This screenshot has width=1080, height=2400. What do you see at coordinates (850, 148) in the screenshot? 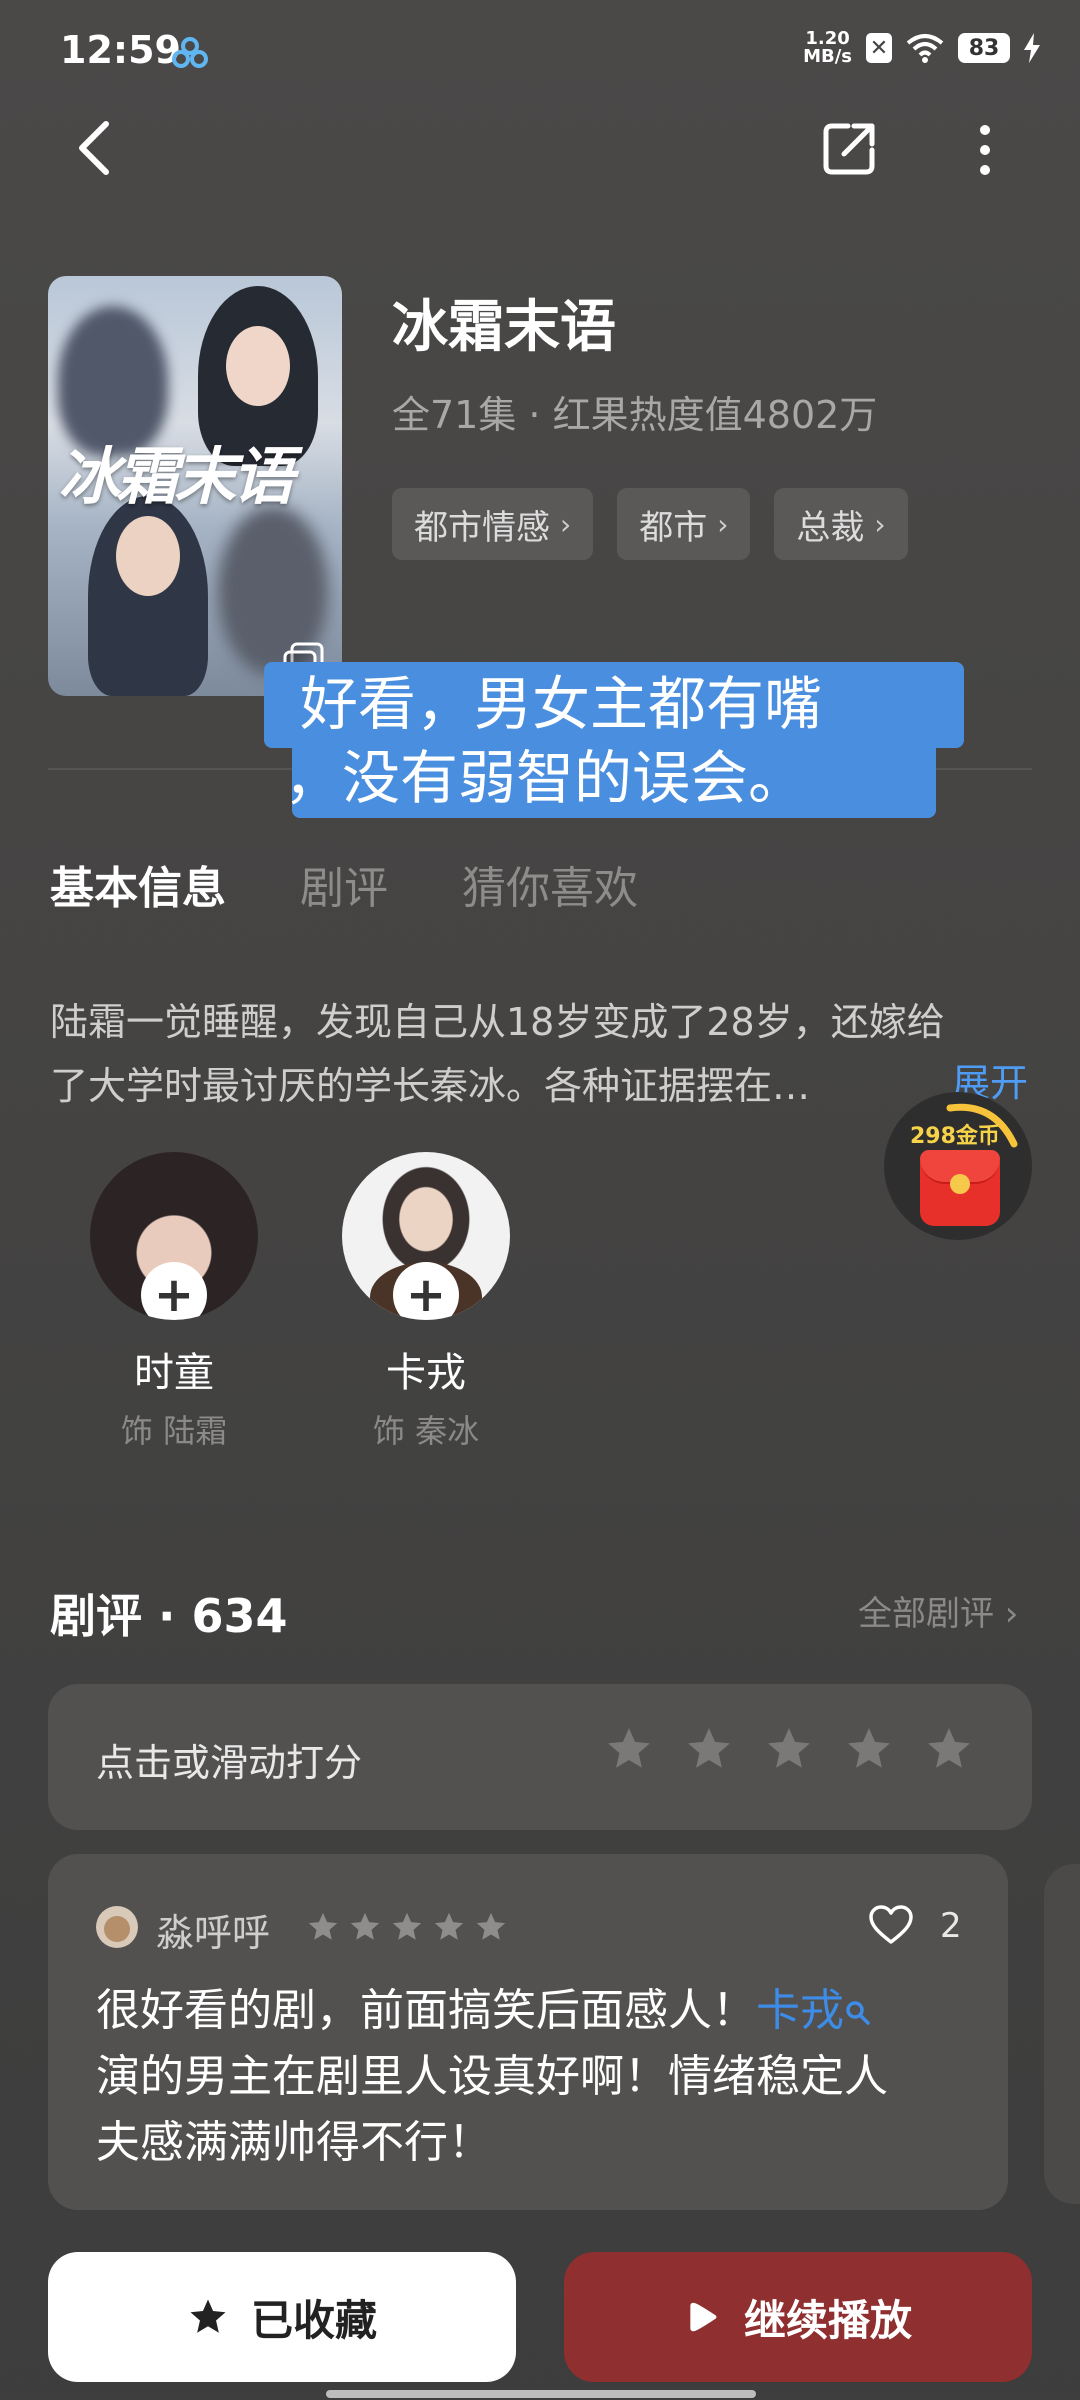
I see `share-button` at bounding box center [850, 148].